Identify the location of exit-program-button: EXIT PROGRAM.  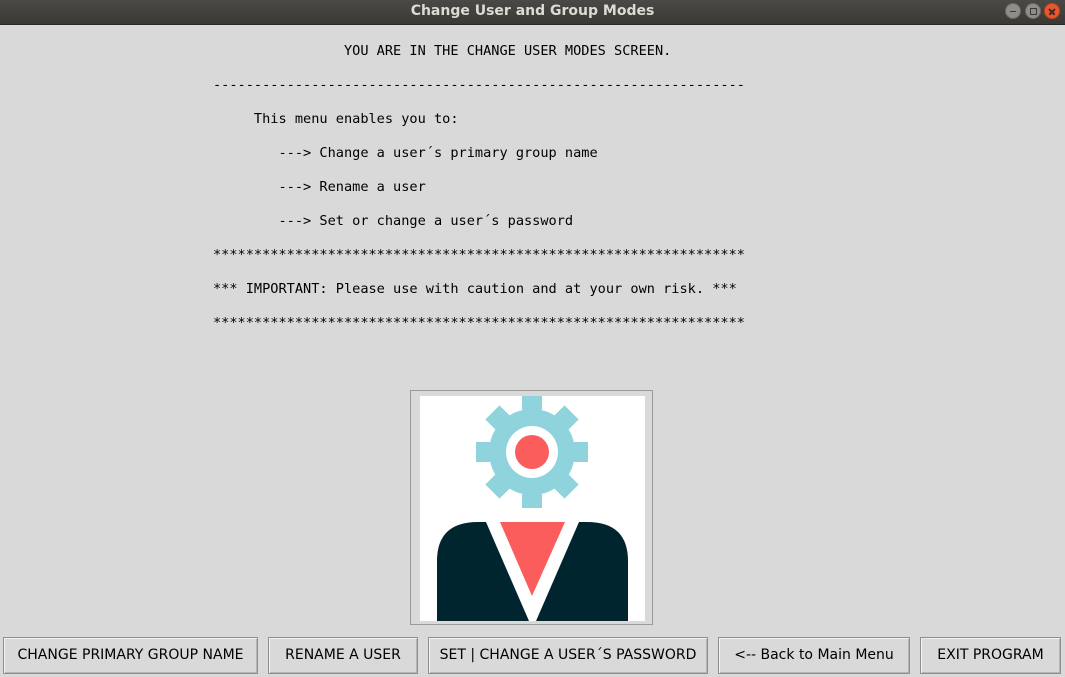
(990, 655).